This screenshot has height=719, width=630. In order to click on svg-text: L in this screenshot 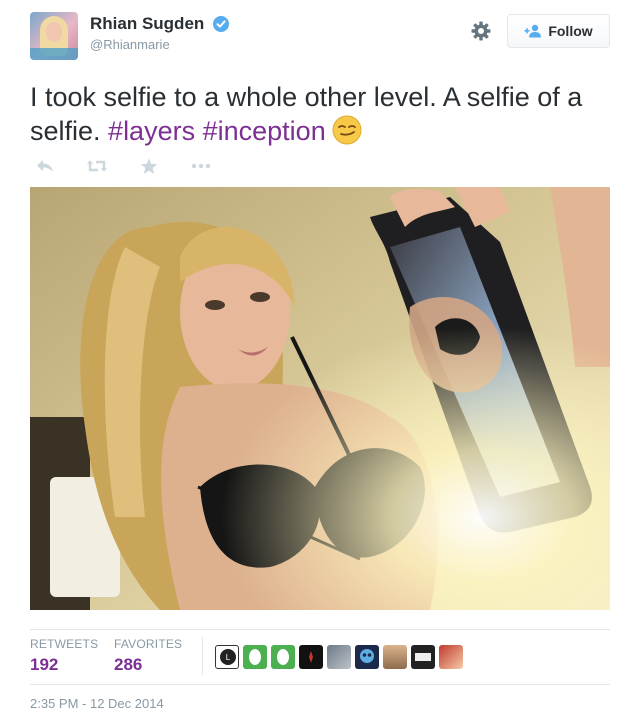, I will do `click(228, 657)`.